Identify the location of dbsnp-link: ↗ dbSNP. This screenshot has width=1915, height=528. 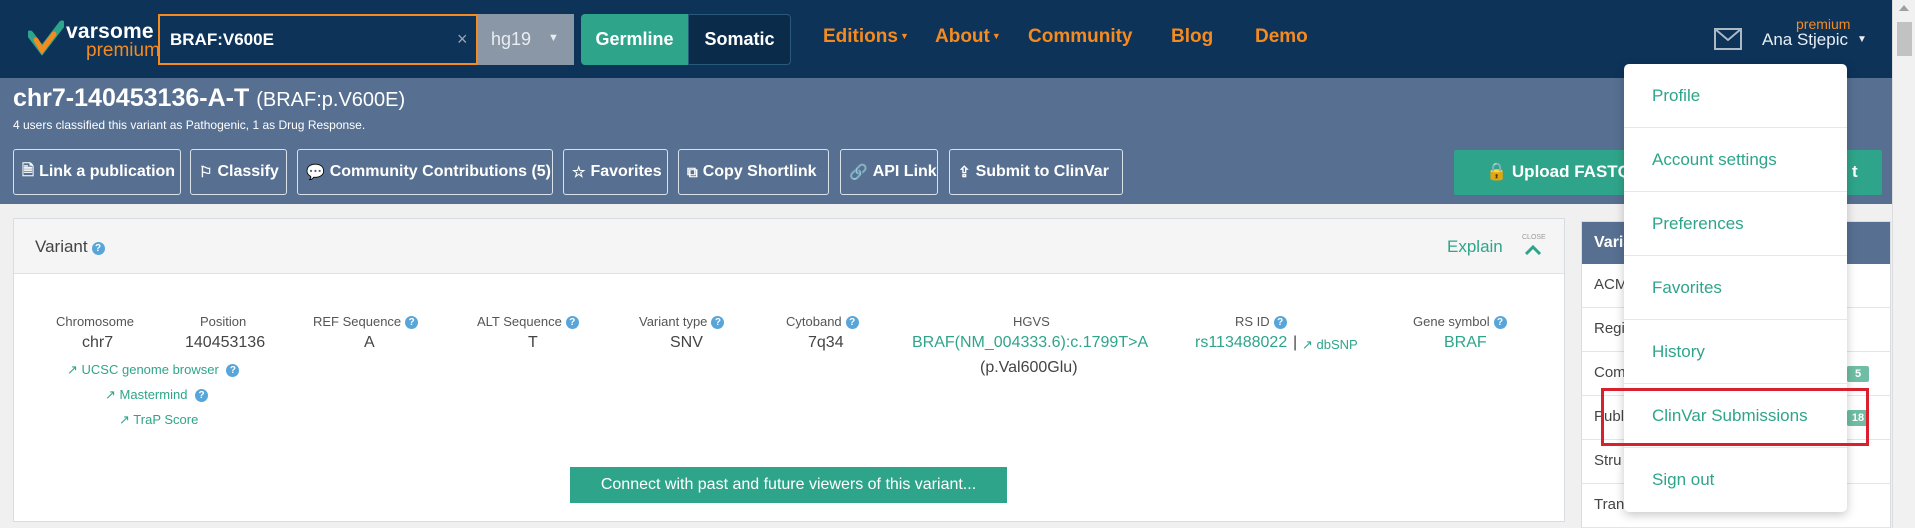
(1330, 345).